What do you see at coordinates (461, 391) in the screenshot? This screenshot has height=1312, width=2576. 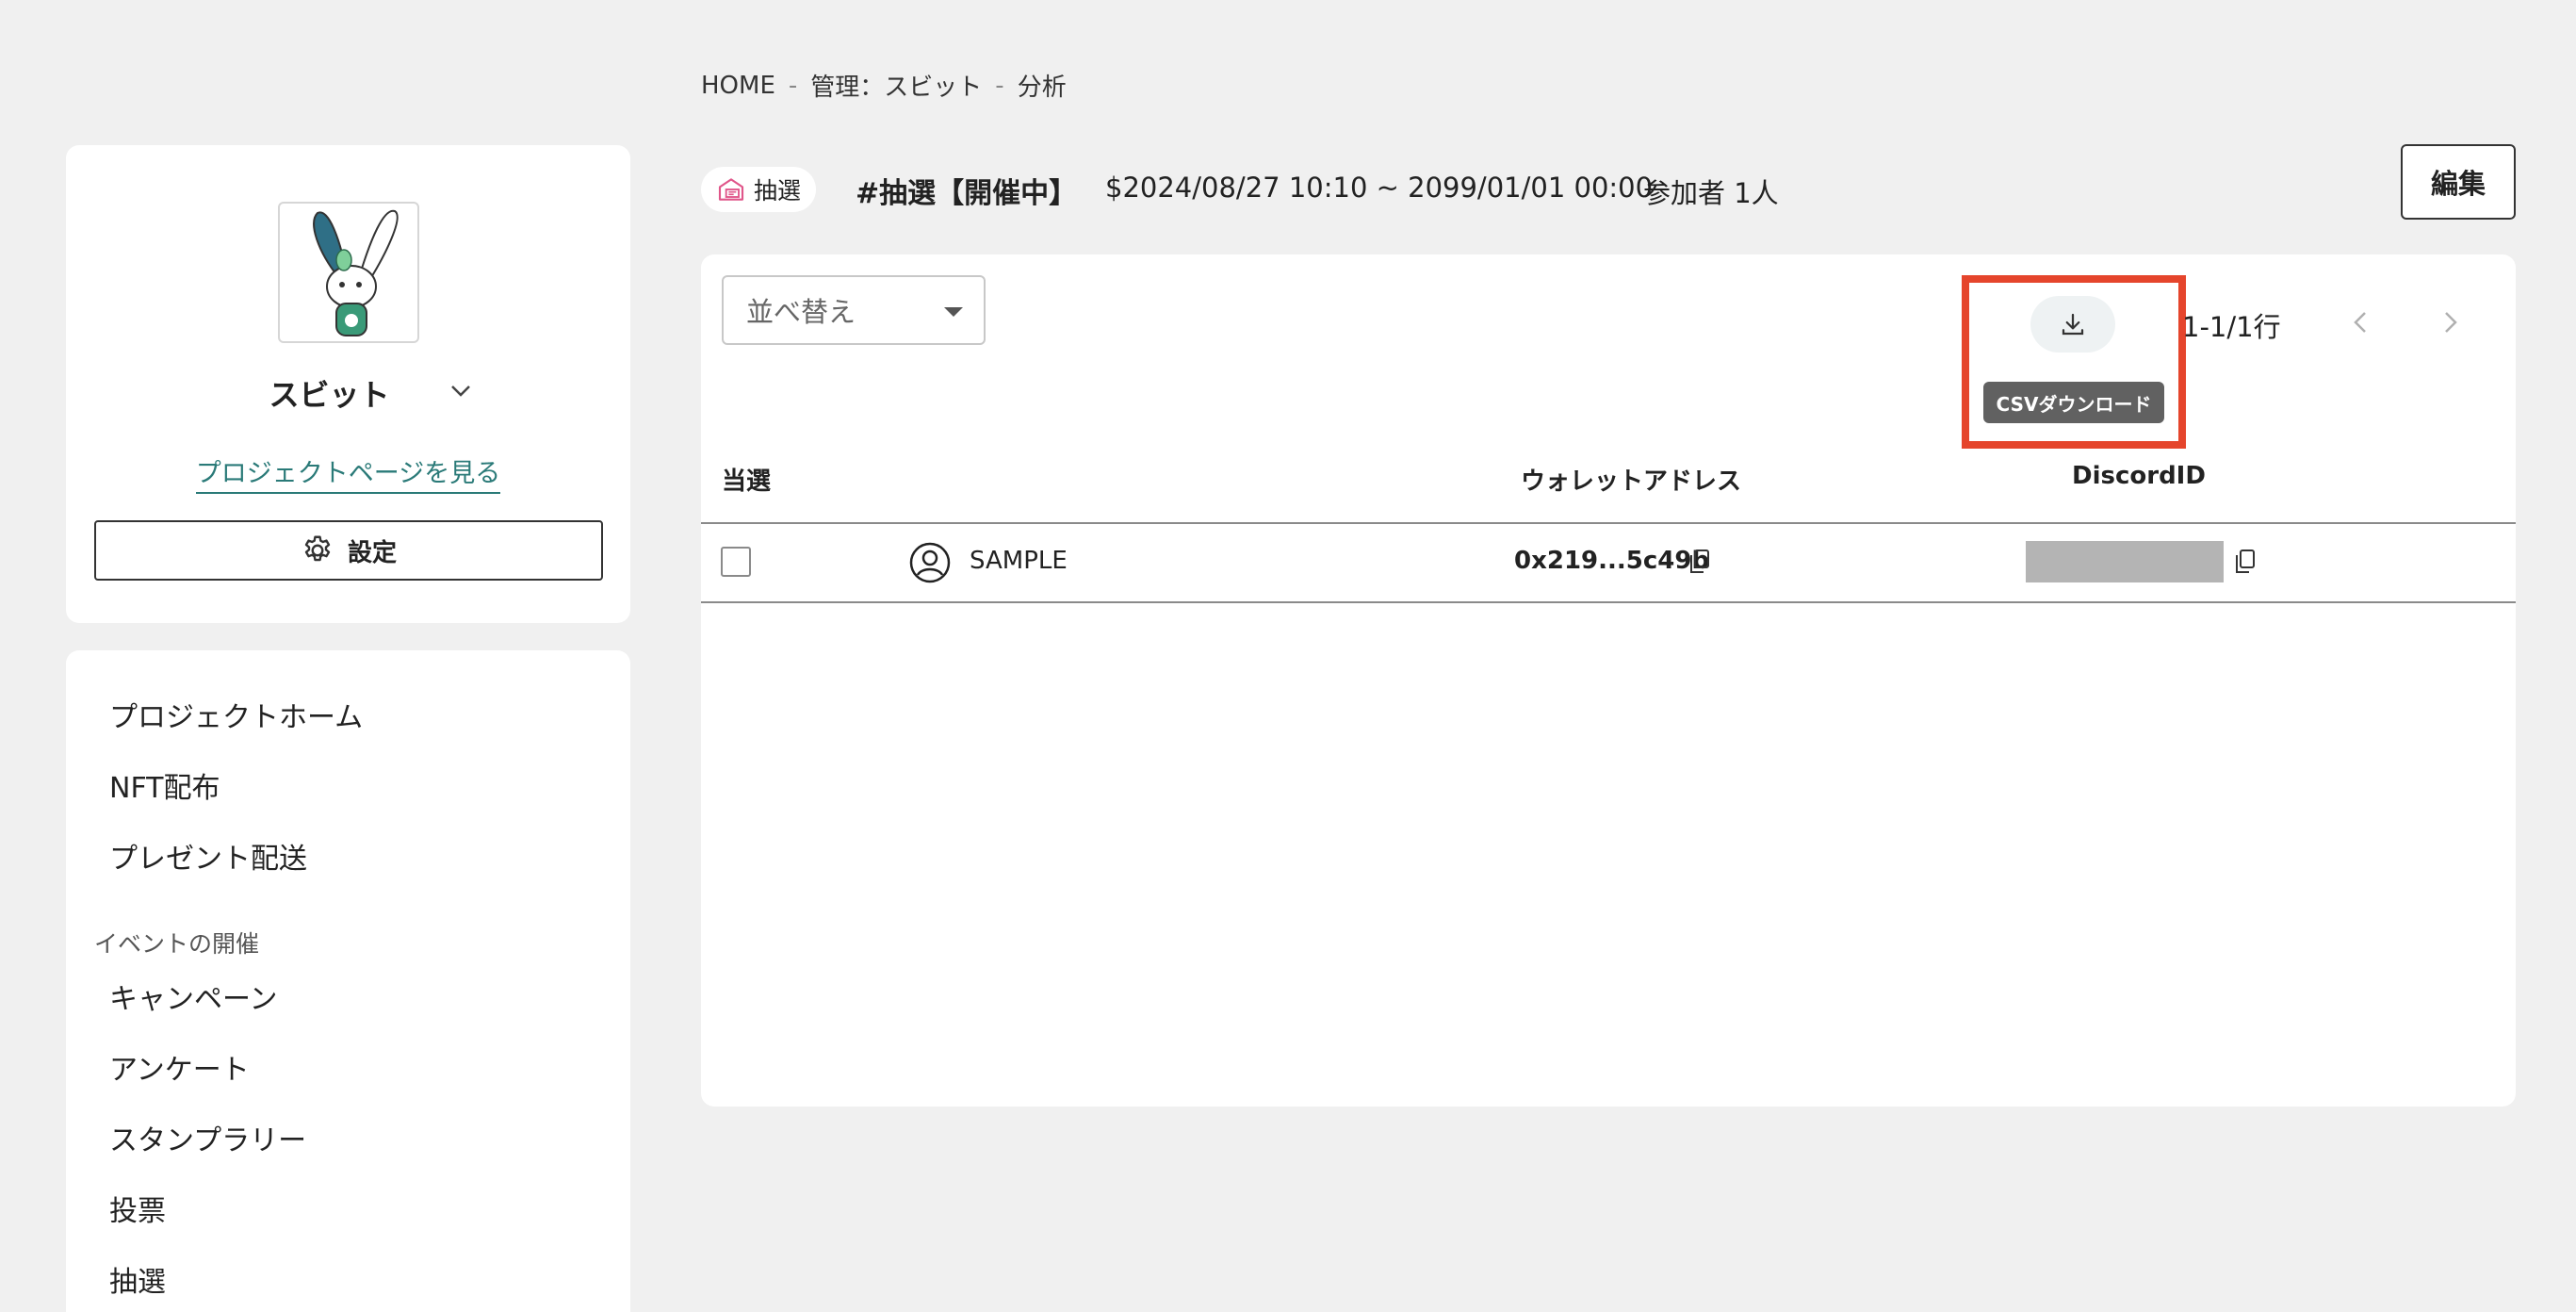 I see `chevron-down-icon` at bounding box center [461, 391].